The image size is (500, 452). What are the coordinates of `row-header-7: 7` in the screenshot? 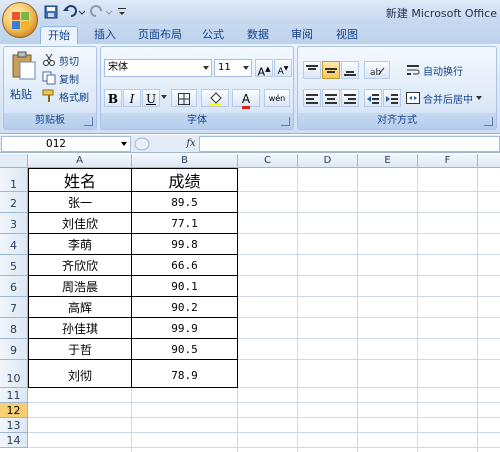 It's located at (14, 307).